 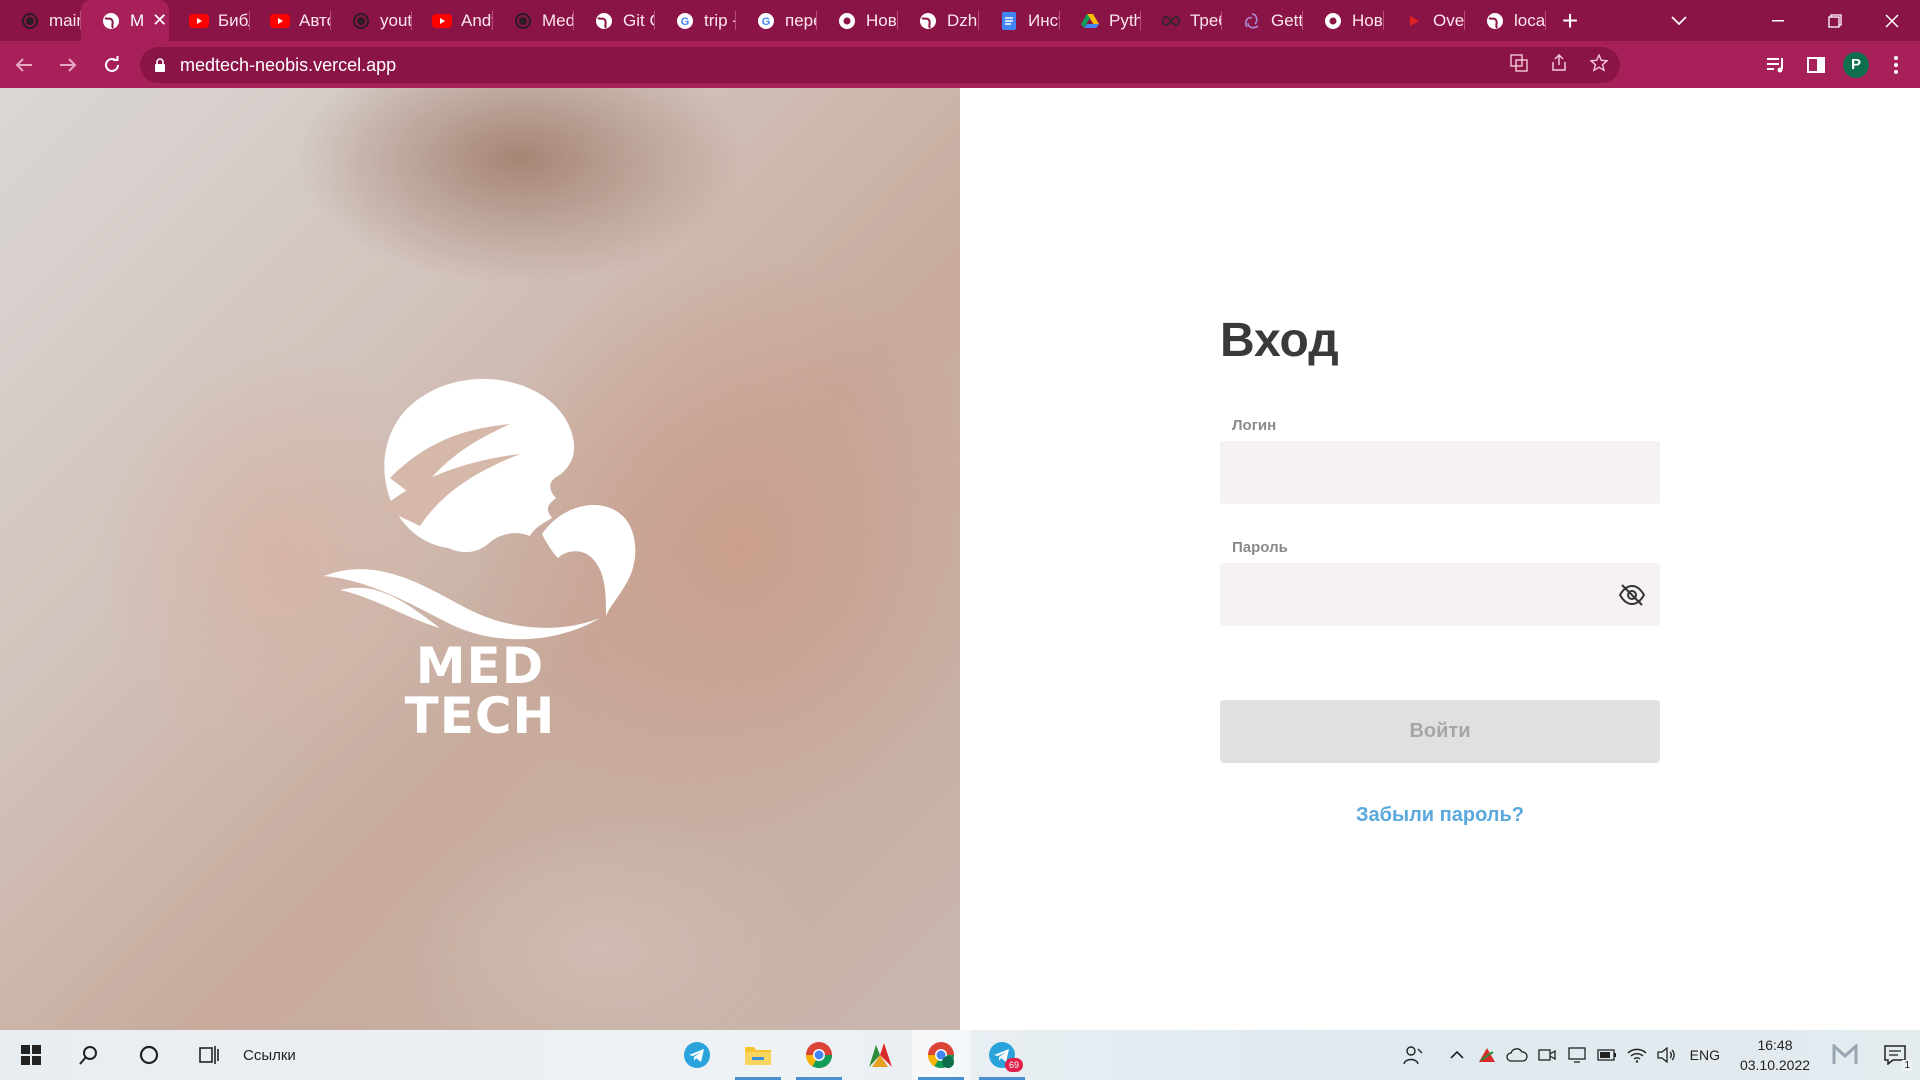 I want to click on browser-tab: M ✕, so click(x=125, y=20).